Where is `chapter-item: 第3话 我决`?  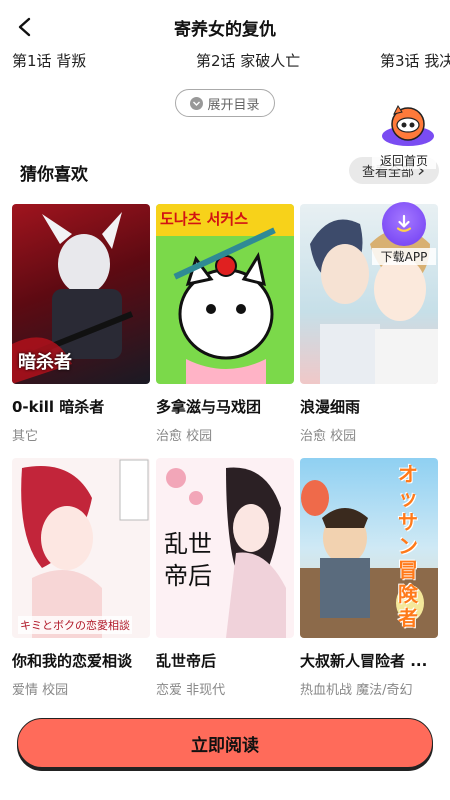 chapter-item: 第3话 我决 is located at coordinates (415, 60).